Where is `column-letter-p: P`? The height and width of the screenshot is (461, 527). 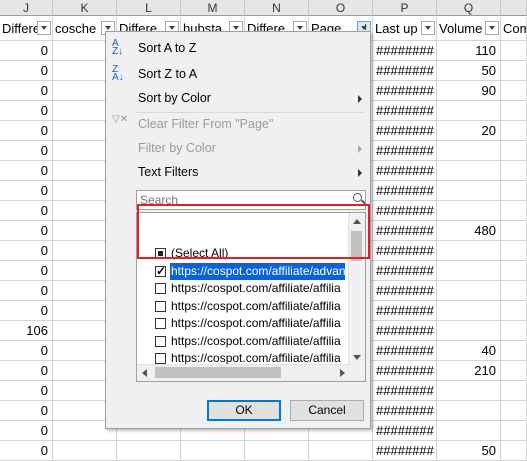
column-letter-p: P is located at coordinates (405, 8).